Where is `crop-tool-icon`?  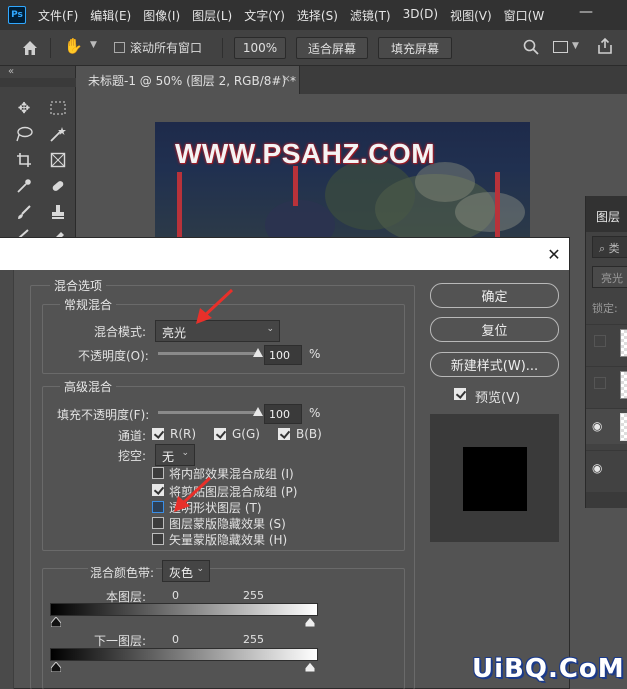 crop-tool-icon is located at coordinates (24, 160).